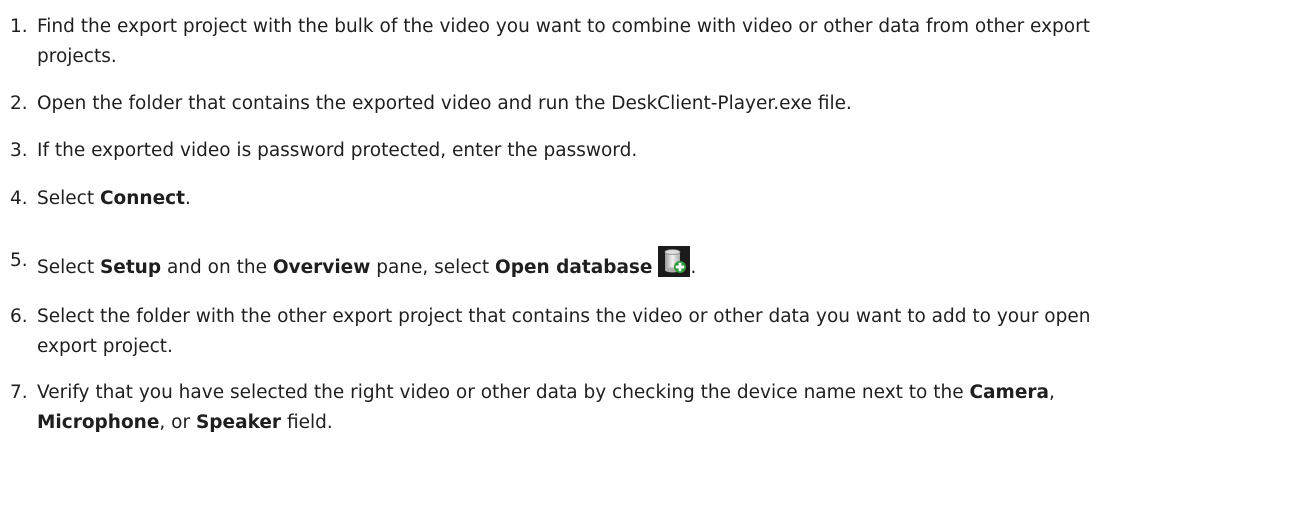  I want to click on ui-term-connect: Connect, so click(142, 198).